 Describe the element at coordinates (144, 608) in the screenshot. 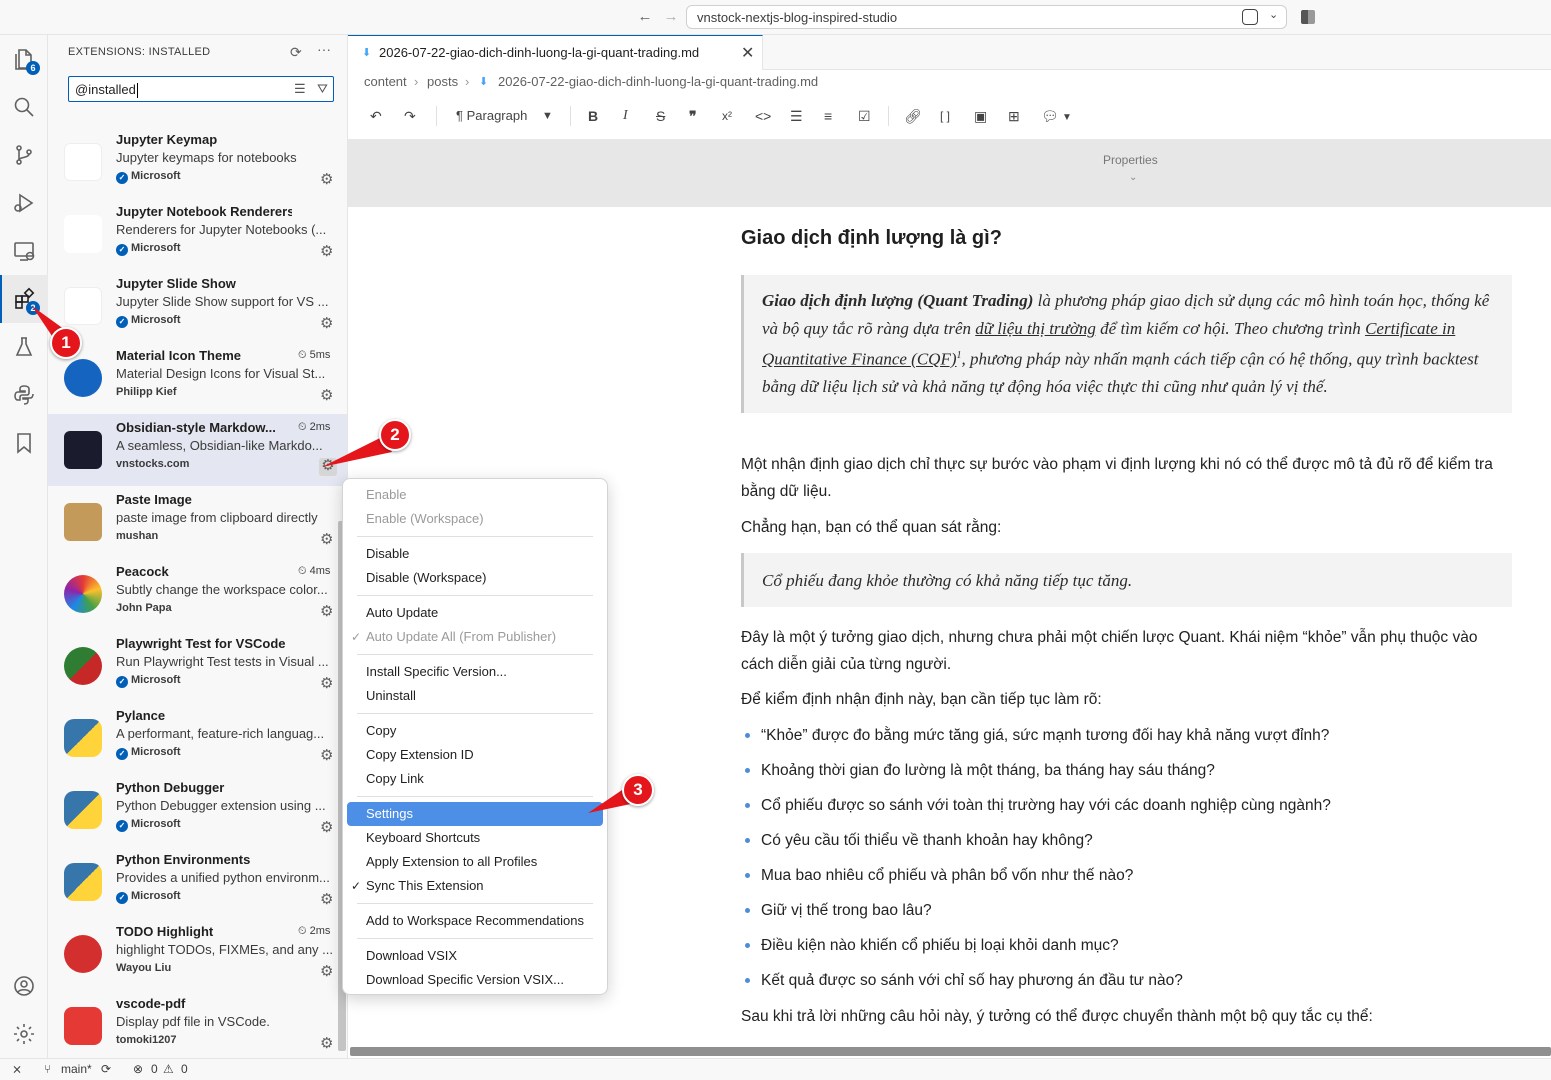

I see `extension-publisher: John Papa` at that location.